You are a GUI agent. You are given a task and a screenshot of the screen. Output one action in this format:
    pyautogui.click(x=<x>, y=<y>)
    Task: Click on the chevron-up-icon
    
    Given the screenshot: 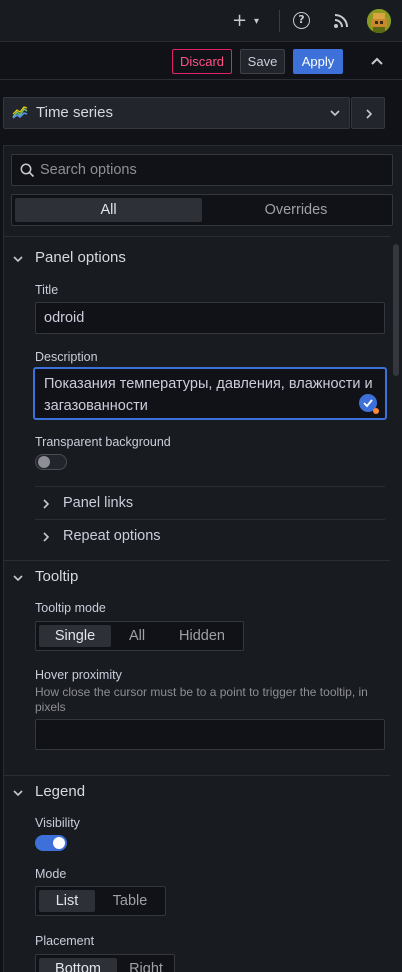 What is the action you would take?
    pyautogui.click(x=377, y=62)
    